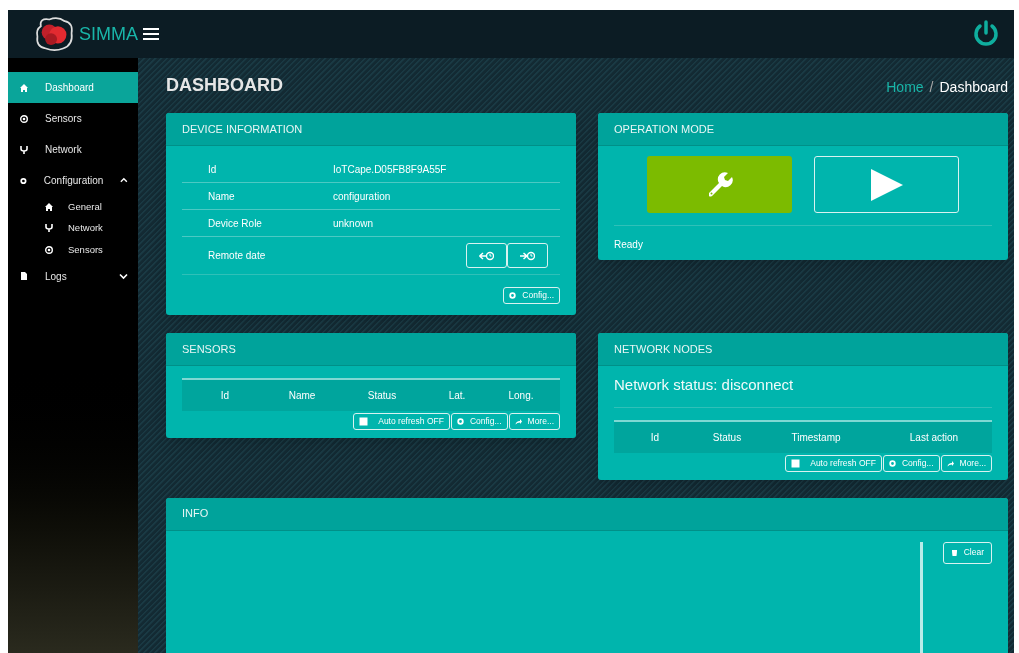 The height and width of the screenshot is (653, 1019). I want to click on status-text: Ready, so click(629, 245).